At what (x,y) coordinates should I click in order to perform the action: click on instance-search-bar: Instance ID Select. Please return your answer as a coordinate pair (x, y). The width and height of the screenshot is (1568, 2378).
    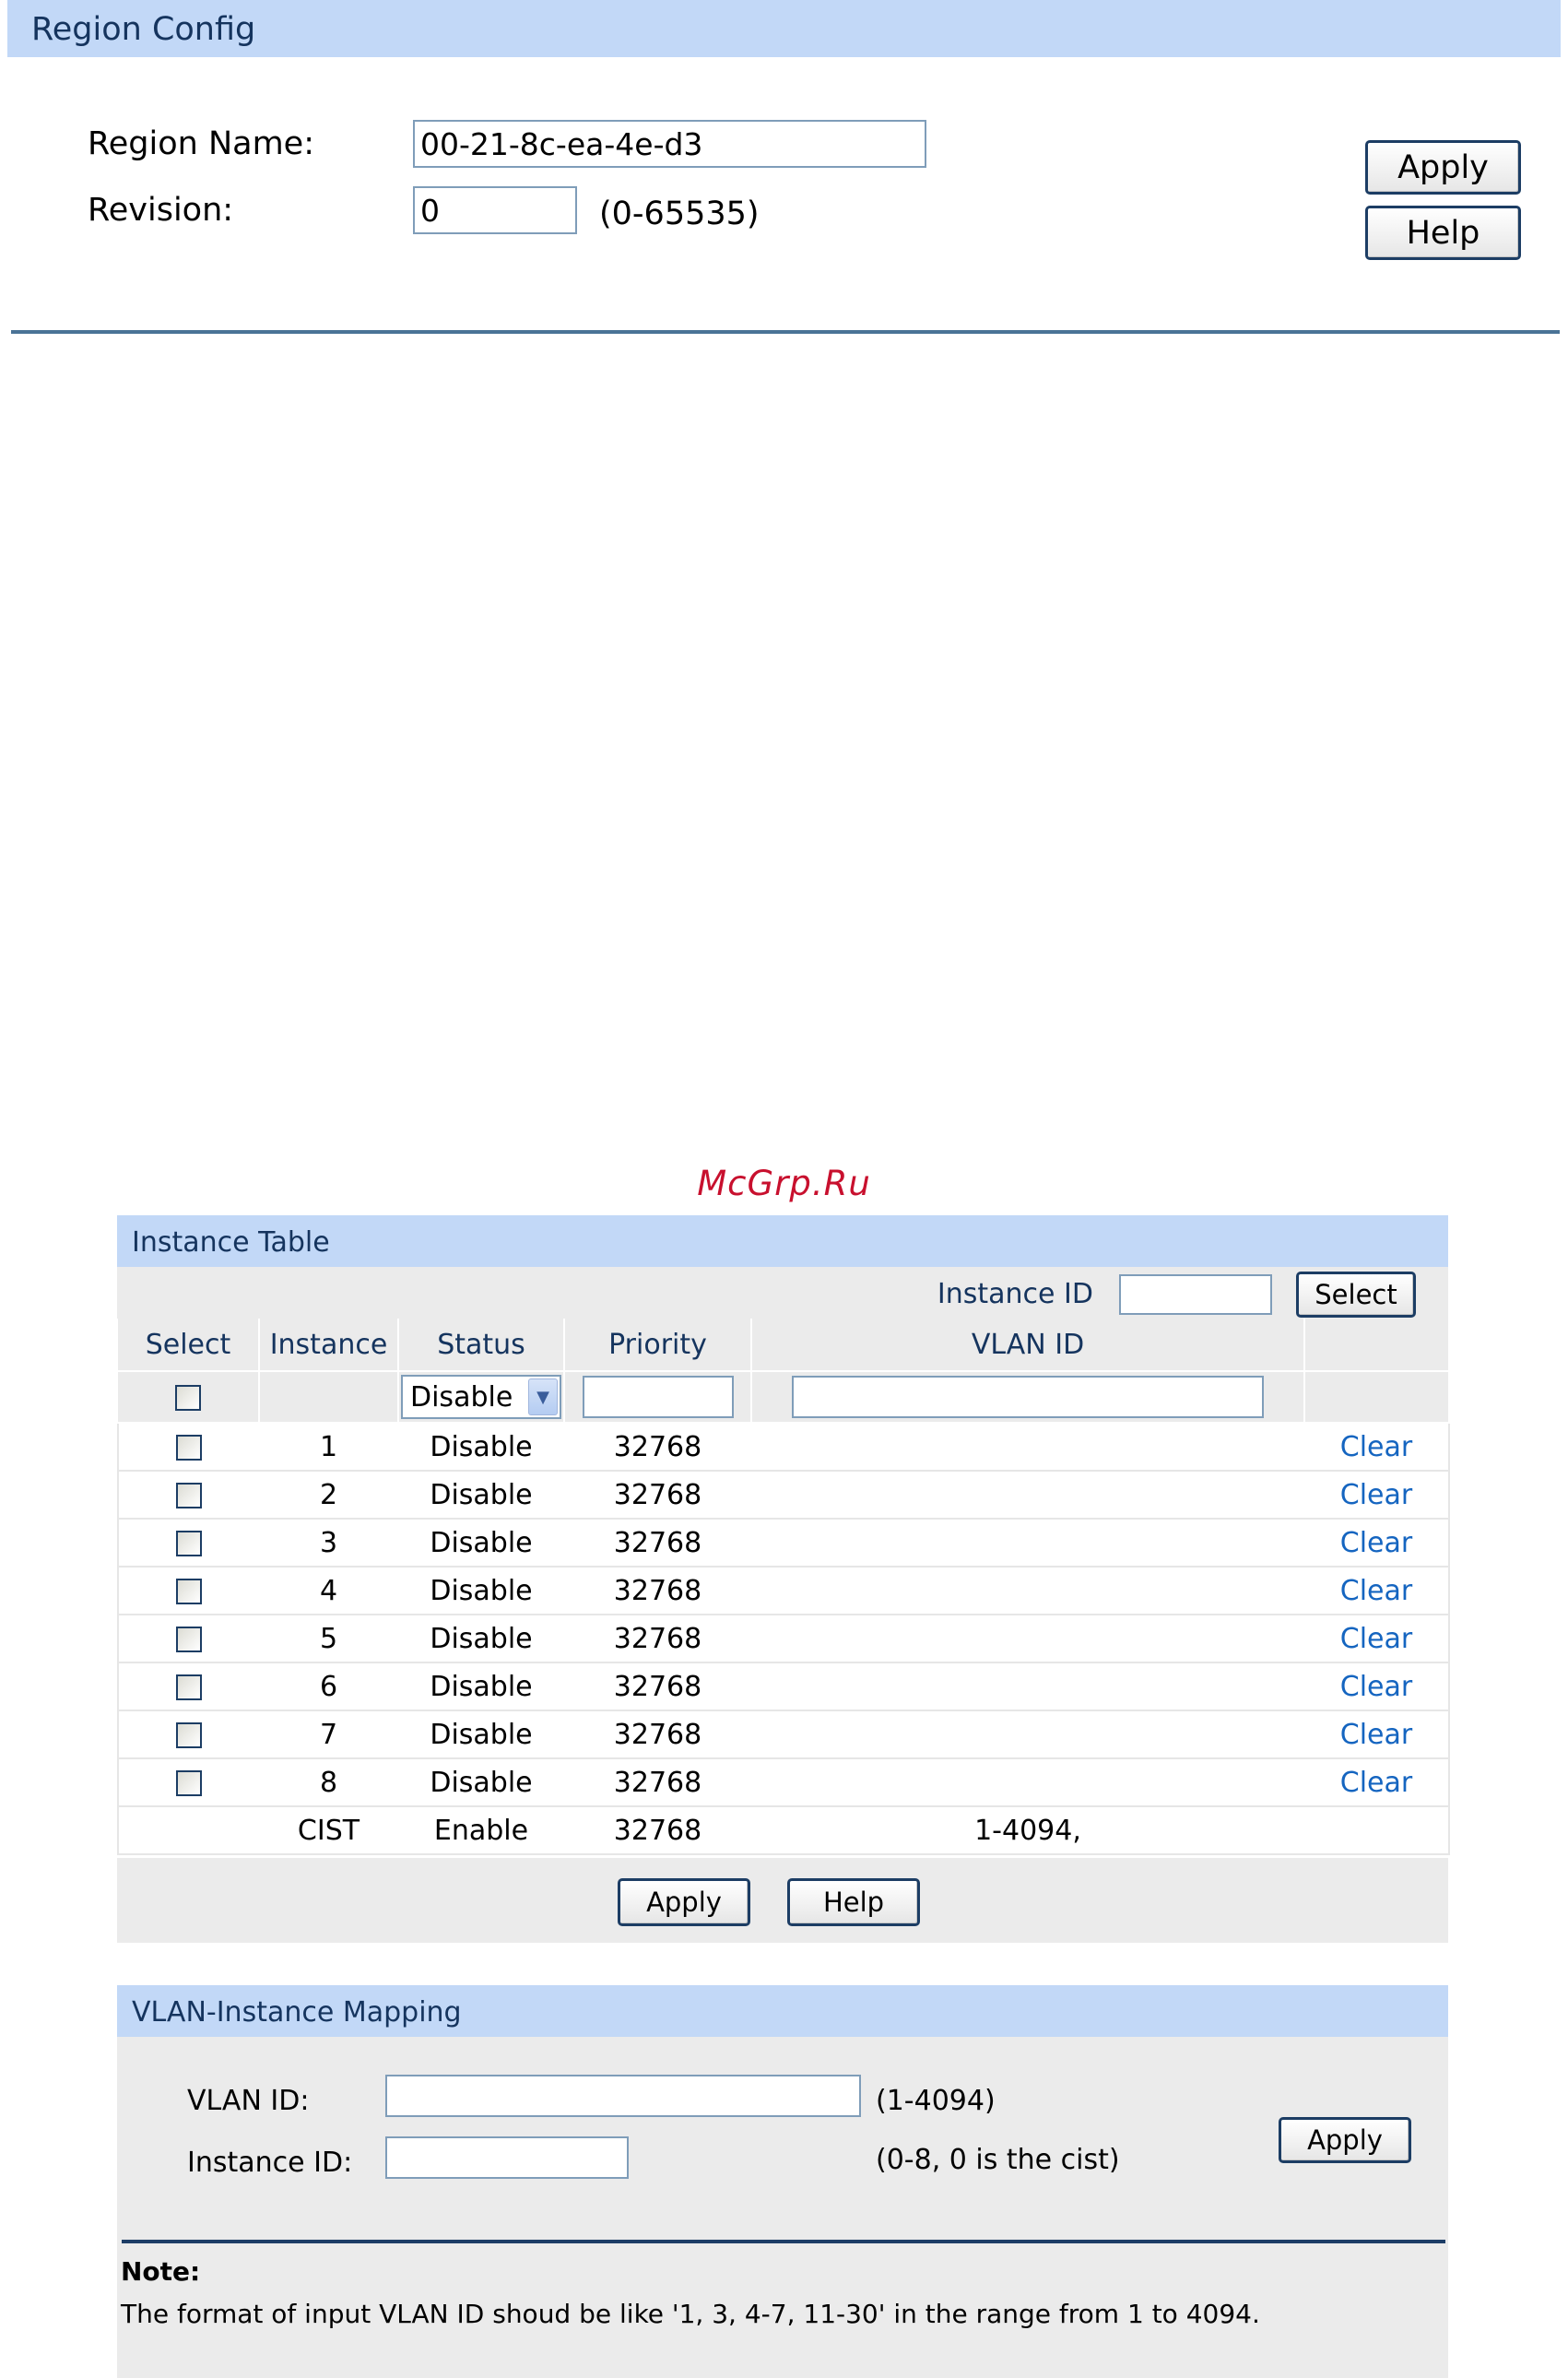
    Looking at the image, I should click on (782, 1293).